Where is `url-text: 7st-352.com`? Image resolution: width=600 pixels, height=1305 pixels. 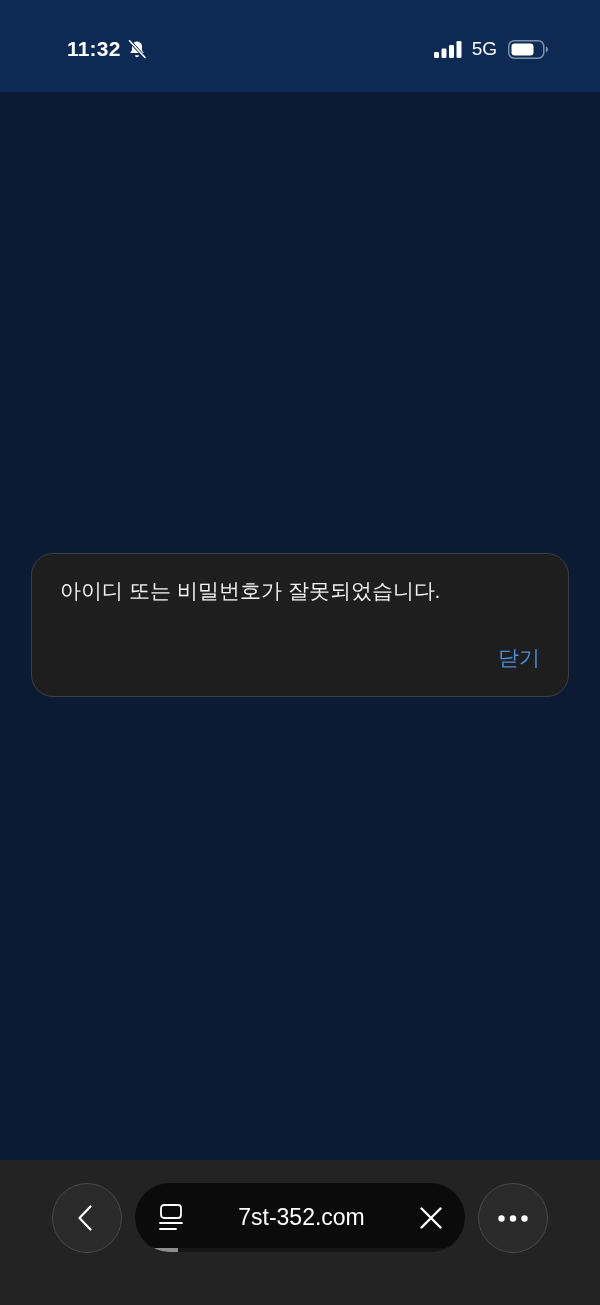 url-text: 7st-352.com is located at coordinates (301, 1217).